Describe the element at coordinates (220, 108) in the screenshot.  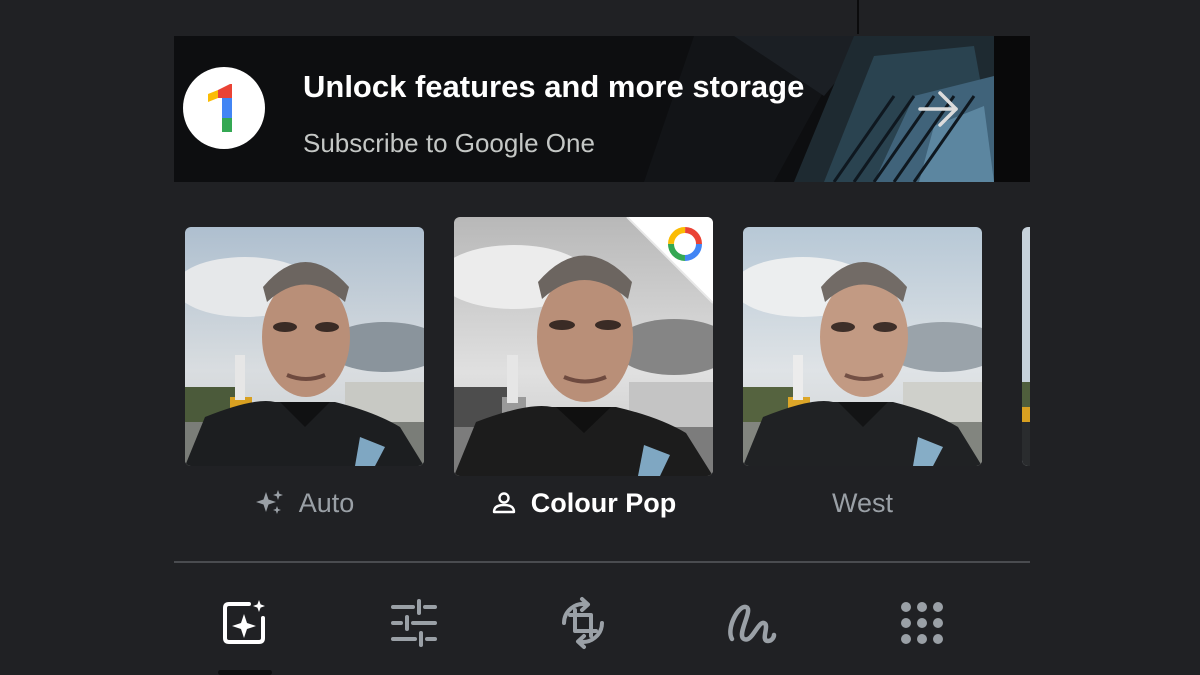
I see `google-one-logo-icon` at that location.